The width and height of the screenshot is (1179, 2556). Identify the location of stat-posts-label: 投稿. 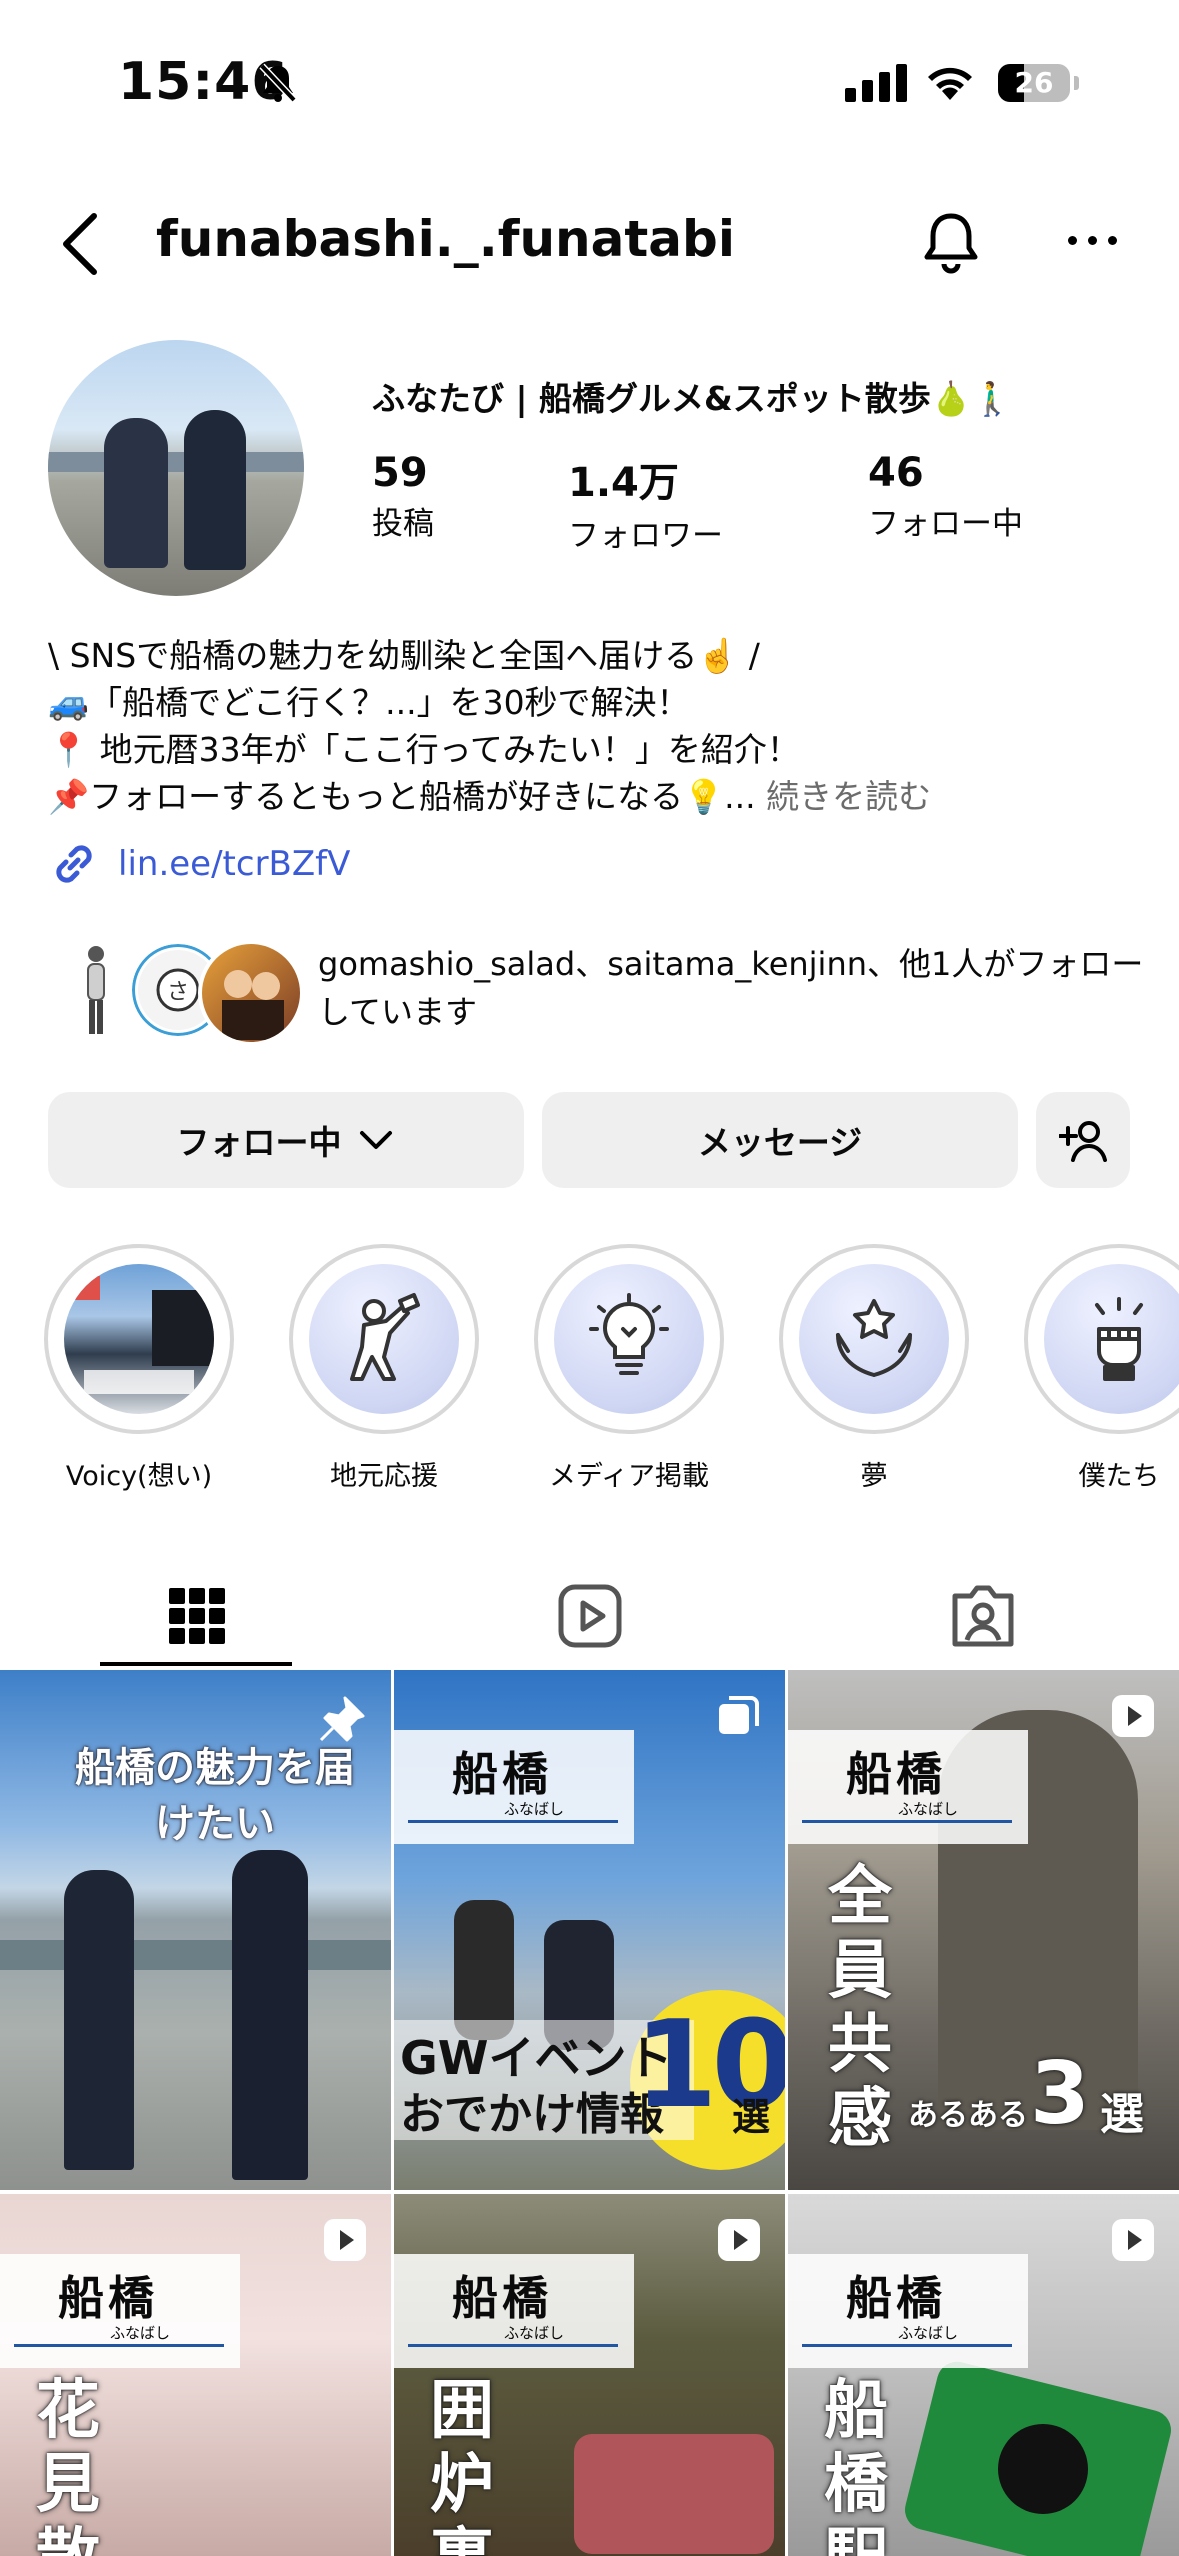
(403, 524).